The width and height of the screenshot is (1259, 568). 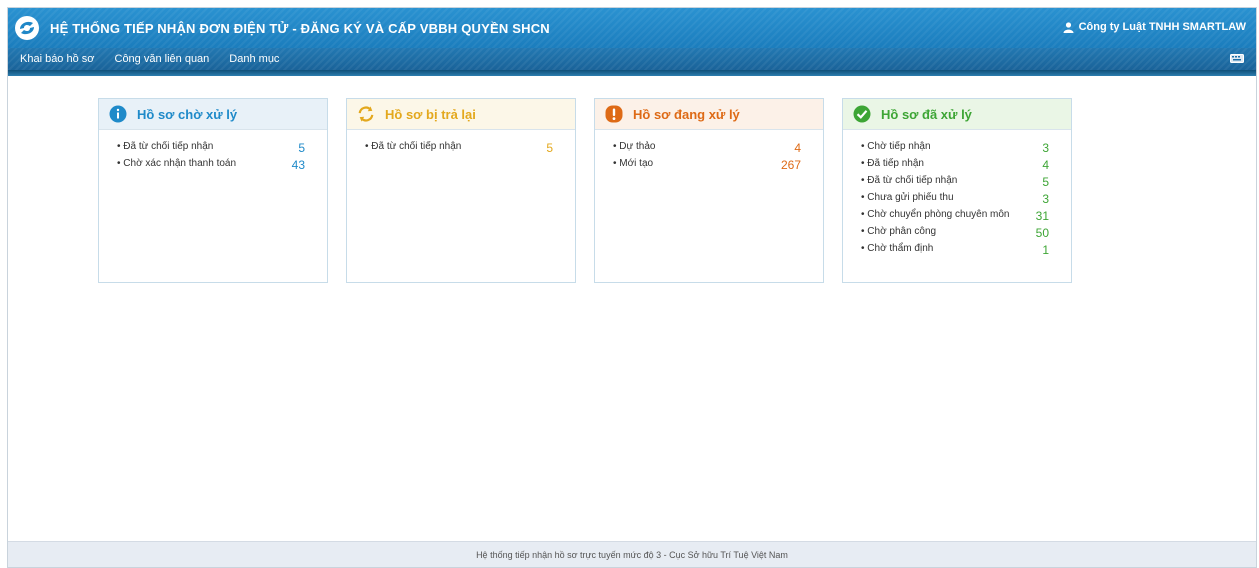 I want to click on card-body: Dự thảo4 Mới tạo267, so click(x=709, y=151).